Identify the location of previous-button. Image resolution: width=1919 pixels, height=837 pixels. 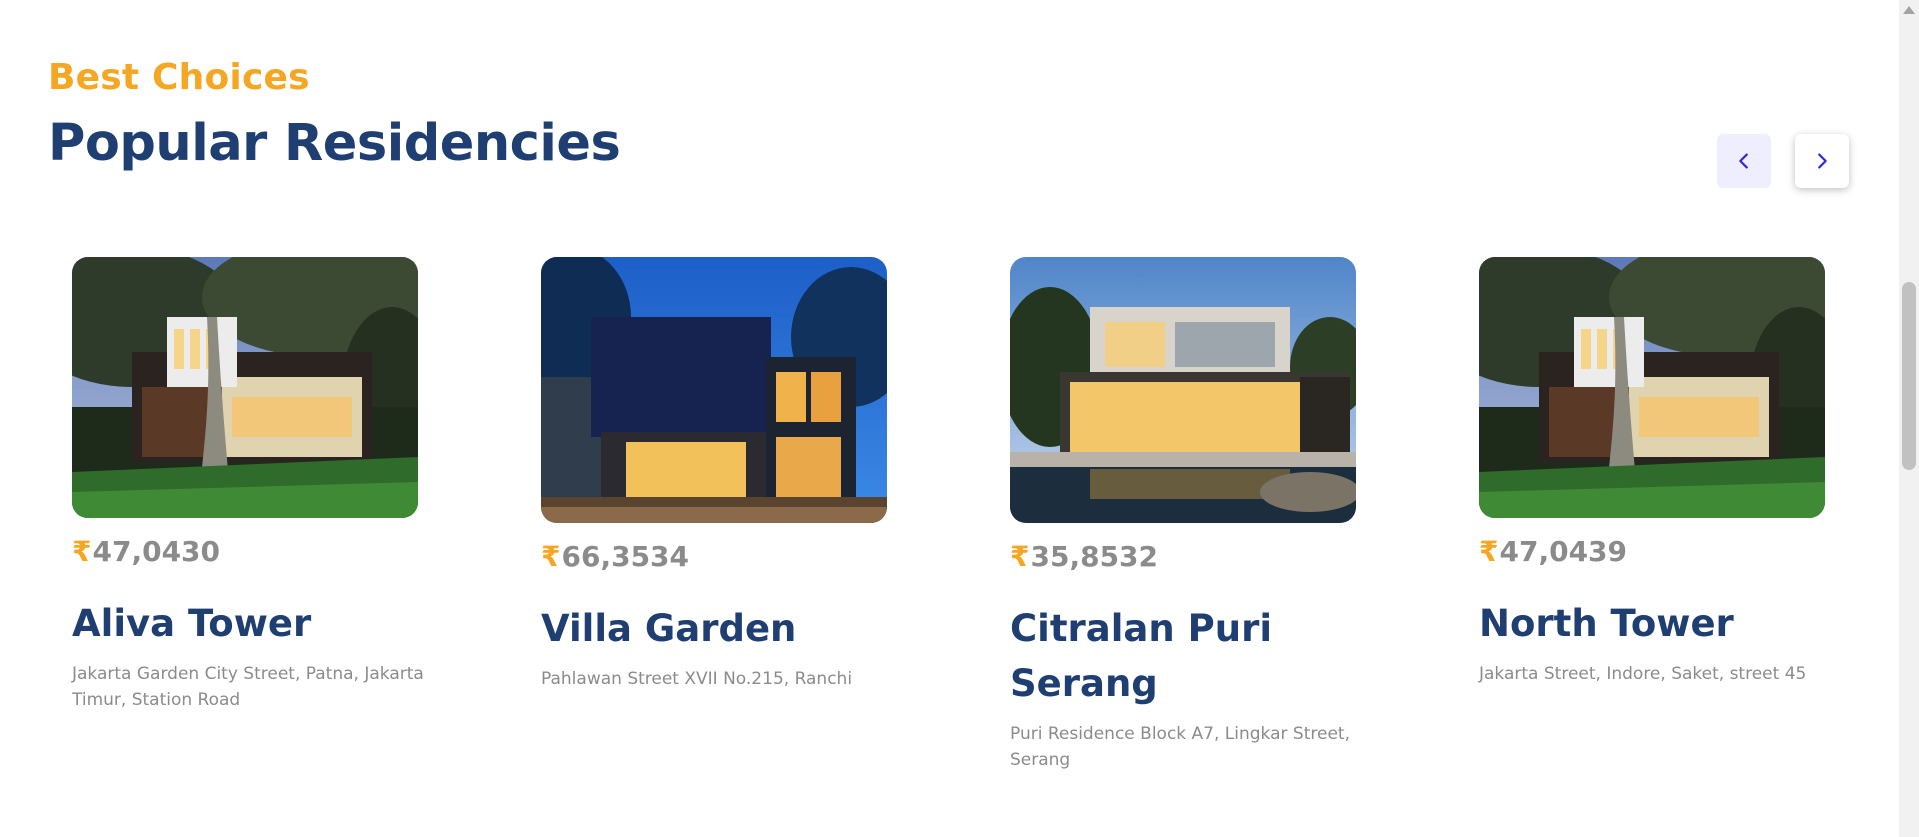
(1744, 161).